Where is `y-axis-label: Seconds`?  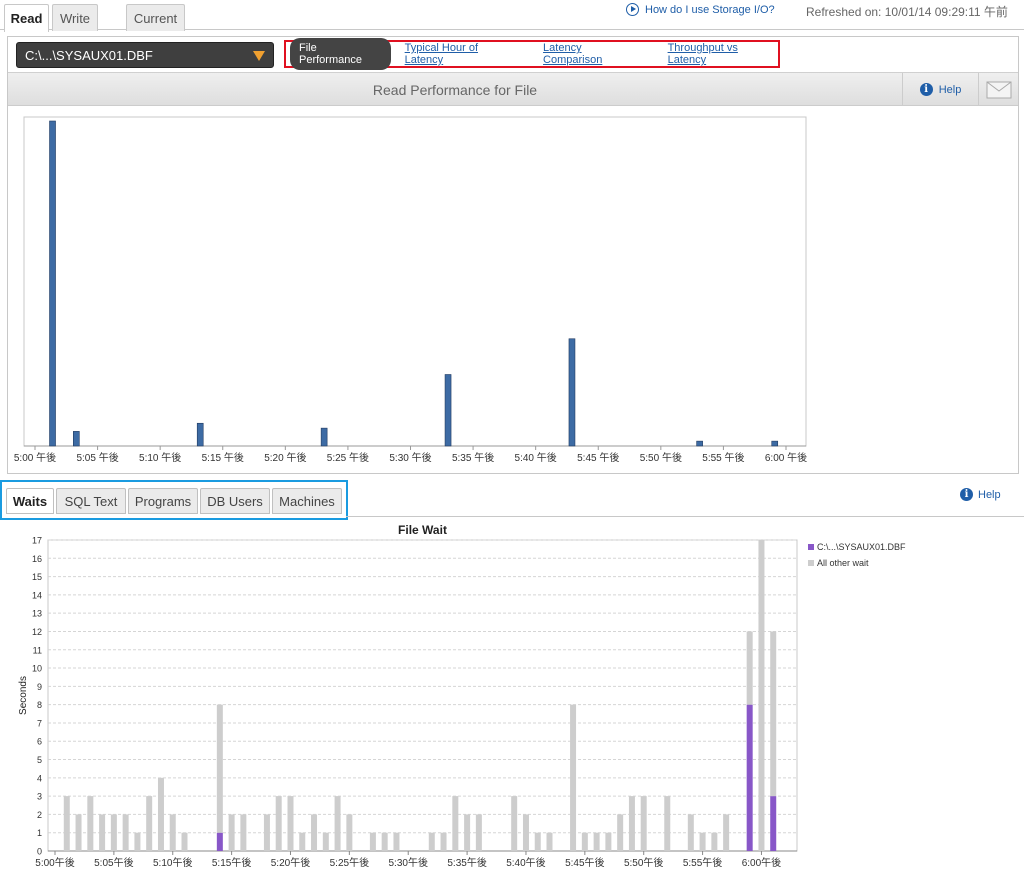 y-axis-label: Seconds is located at coordinates (23, 695).